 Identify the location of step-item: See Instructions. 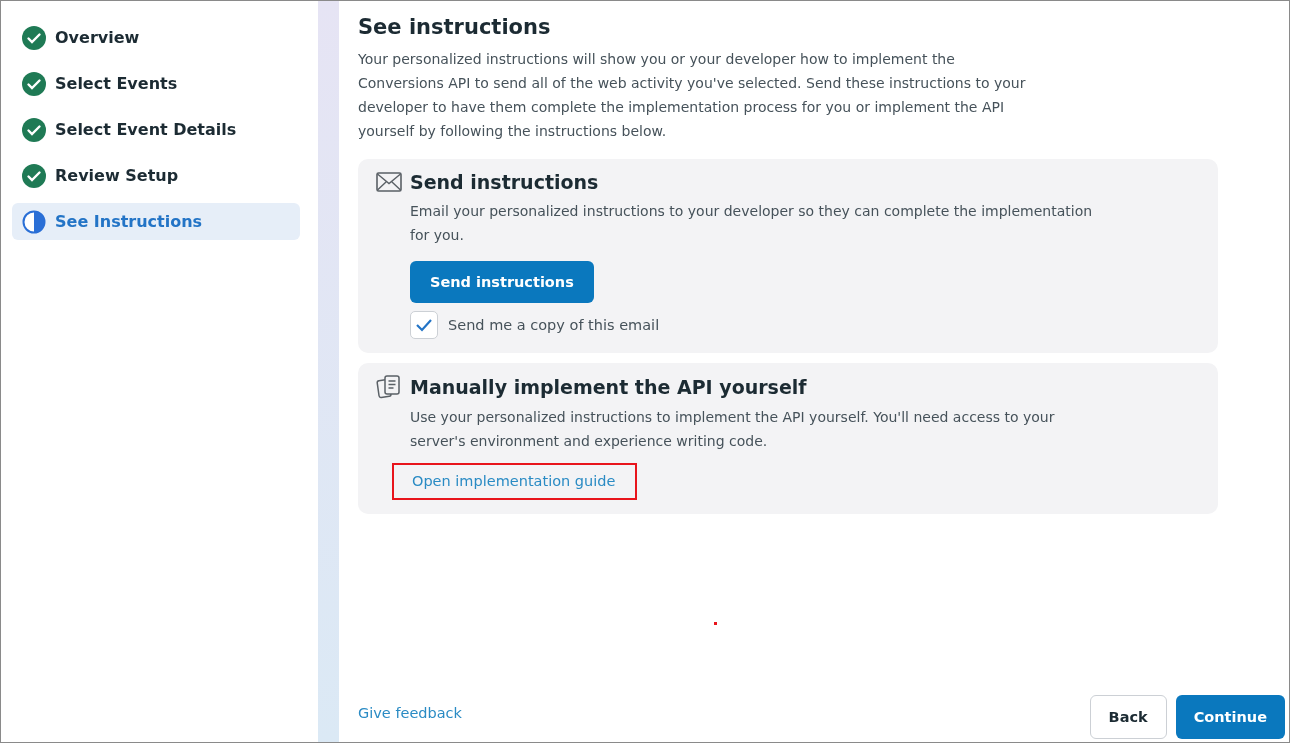
(156, 221).